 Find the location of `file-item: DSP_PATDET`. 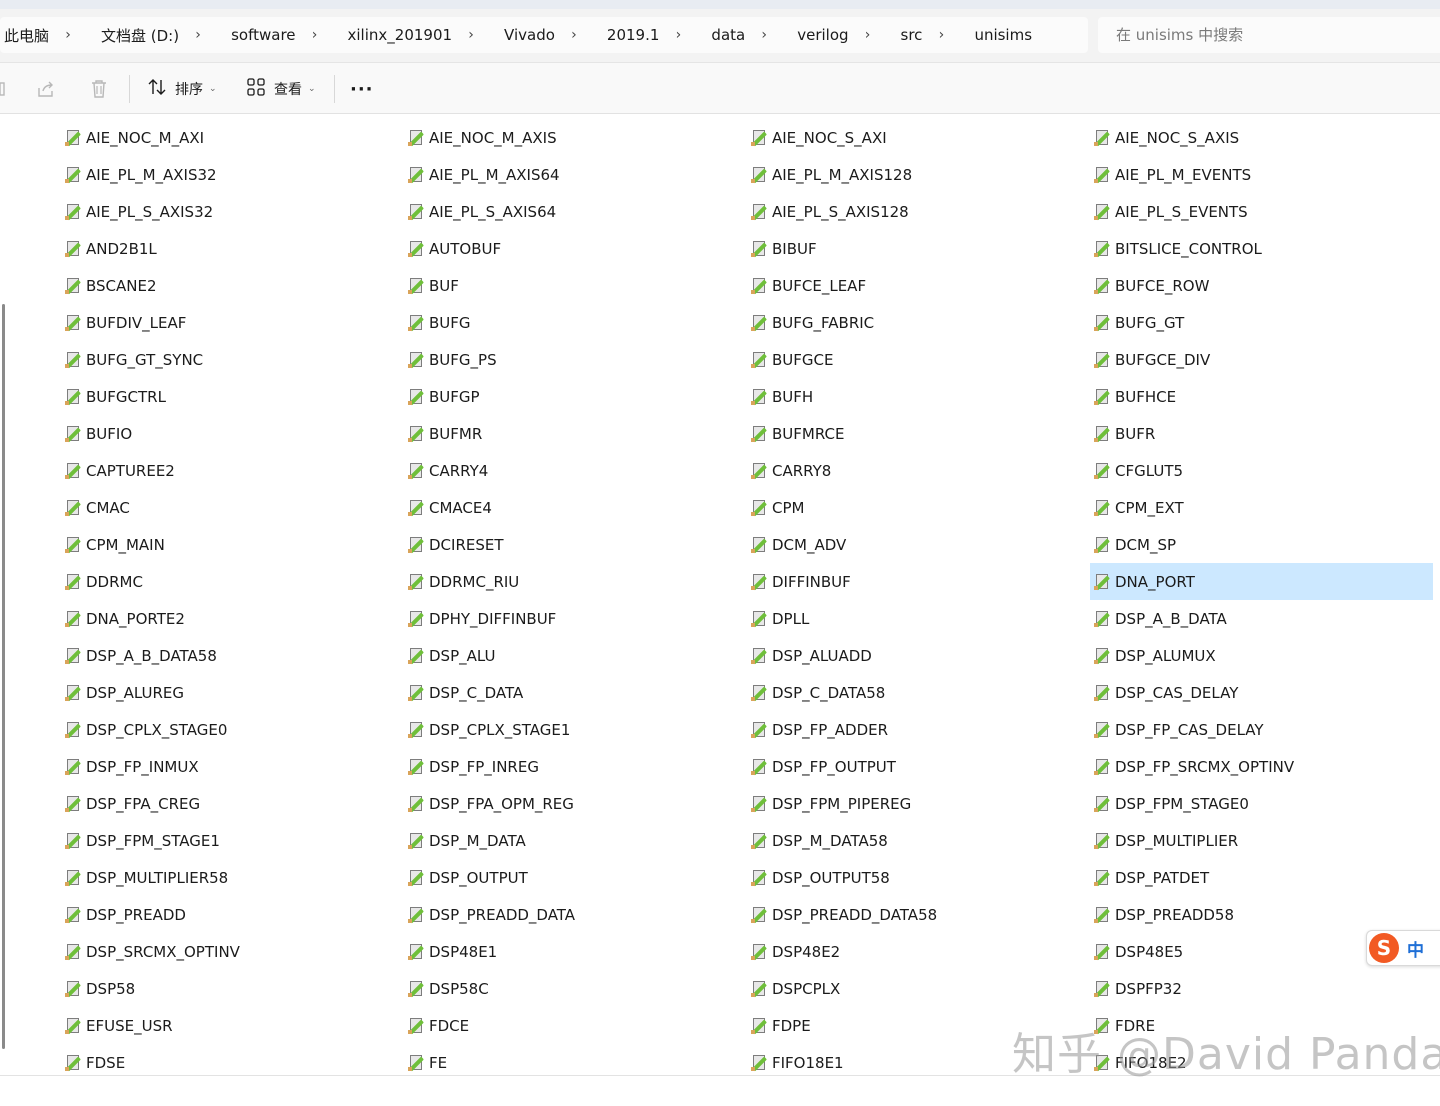

file-item: DSP_PATDET is located at coordinates (1261, 877).